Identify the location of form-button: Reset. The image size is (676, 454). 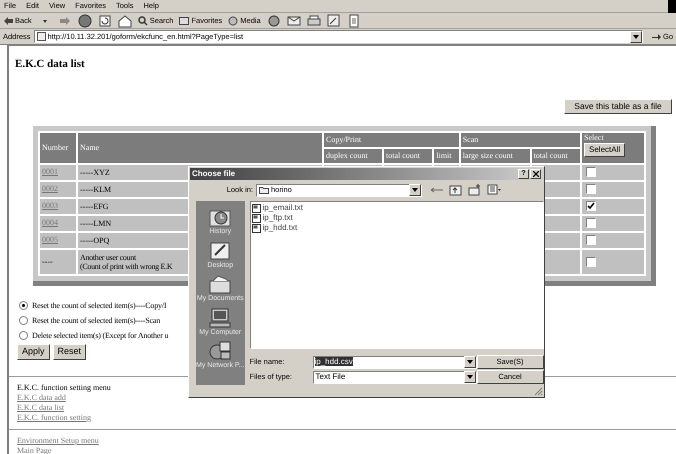
(69, 352).